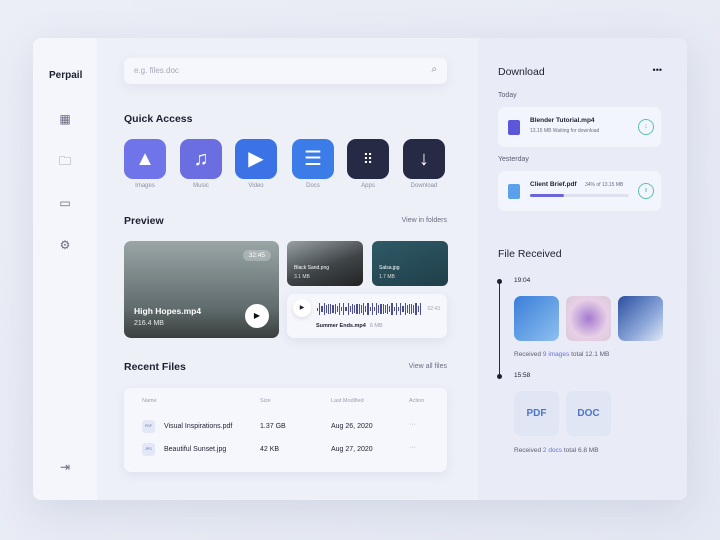 The image size is (720, 540). Describe the element at coordinates (352, 426) in the screenshot. I see `file-modified: Aug 26, 2020` at that location.